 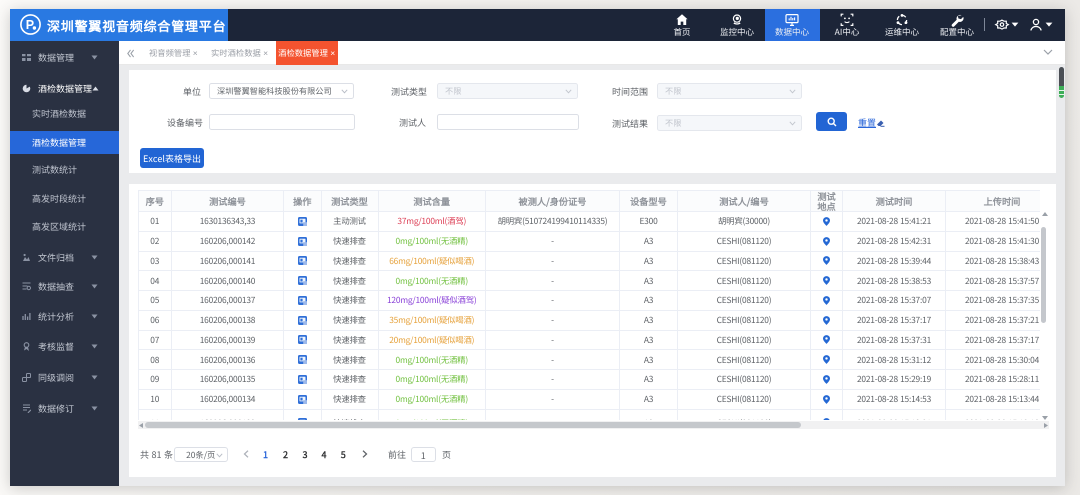 What do you see at coordinates (30, 25) in the screenshot?
I see `svg-text: P` at bounding box center [30, 25].